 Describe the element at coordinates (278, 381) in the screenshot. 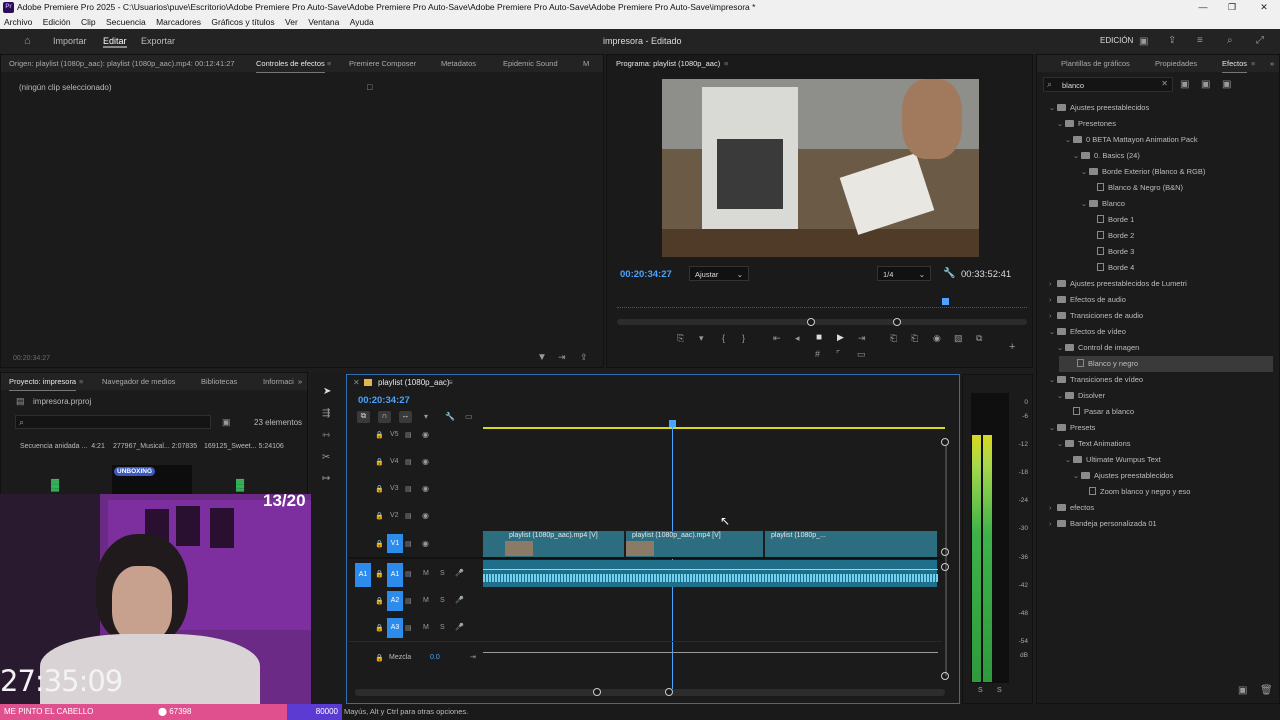

I see `tab-info: Informaci` at that location.